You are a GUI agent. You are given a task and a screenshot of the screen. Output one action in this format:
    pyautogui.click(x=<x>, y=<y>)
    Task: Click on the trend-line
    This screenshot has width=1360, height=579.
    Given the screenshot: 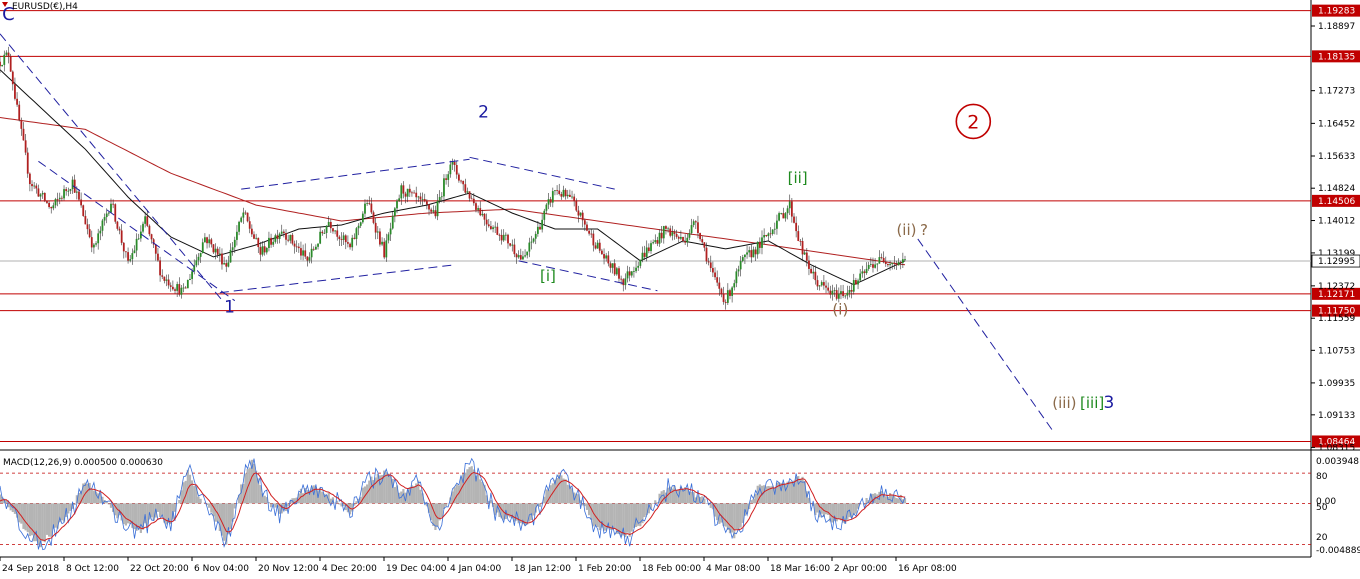 What is the action you would take?
    pyautogui.click(x=137, y=231)
    